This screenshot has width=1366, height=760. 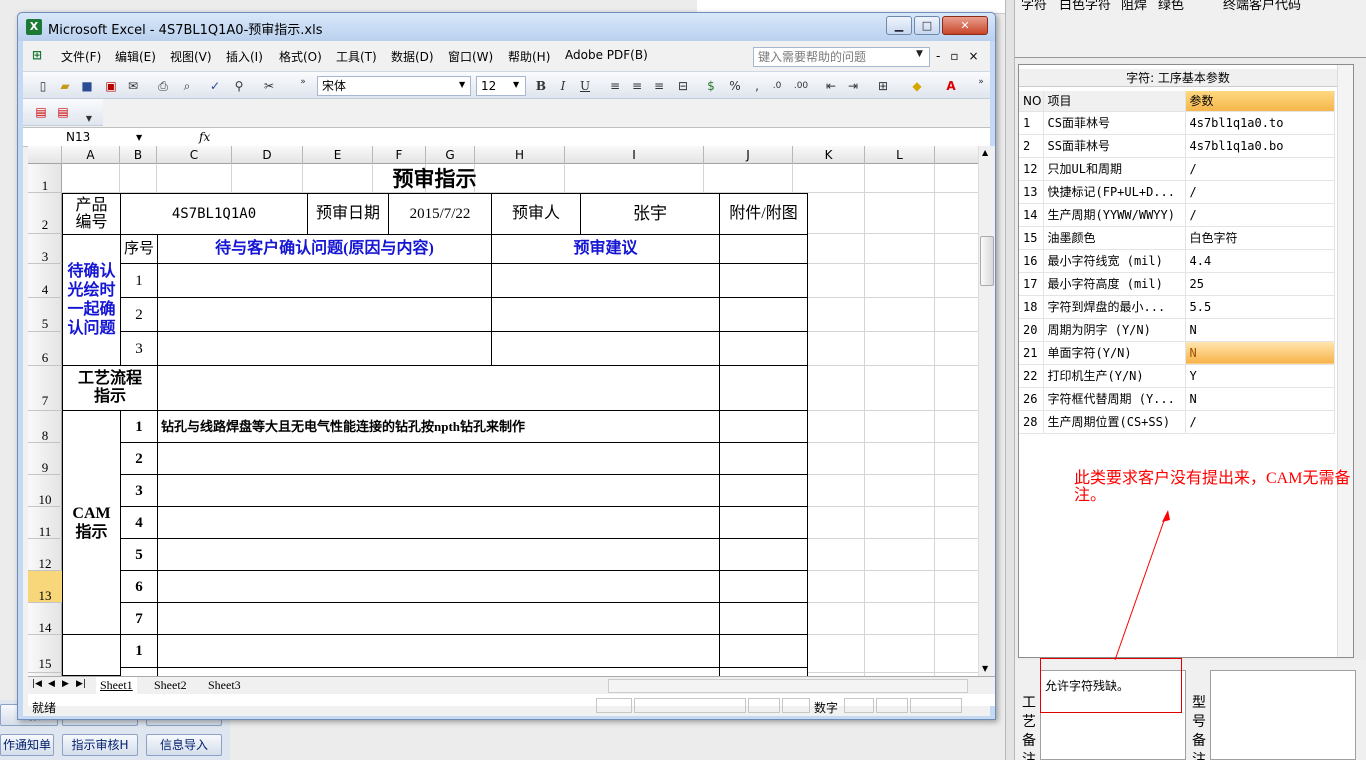 What do you see at coordinates (763, 214) in the screenshot?
I see `attachment-label: 附件/附图` at bounding box center [763, 214].